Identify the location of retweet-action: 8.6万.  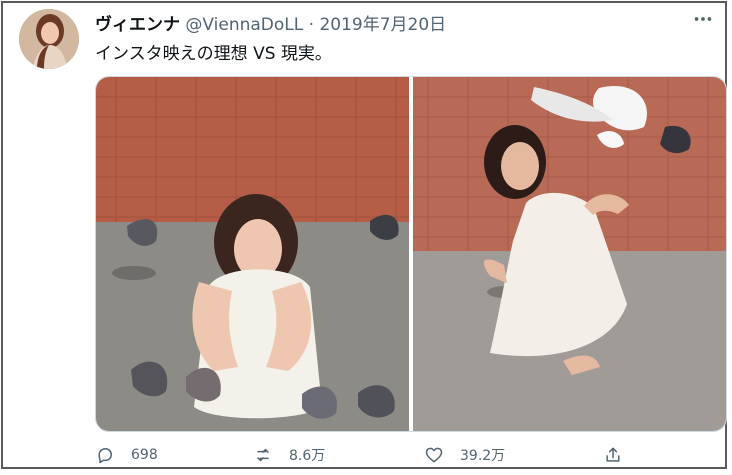
(289, 455).